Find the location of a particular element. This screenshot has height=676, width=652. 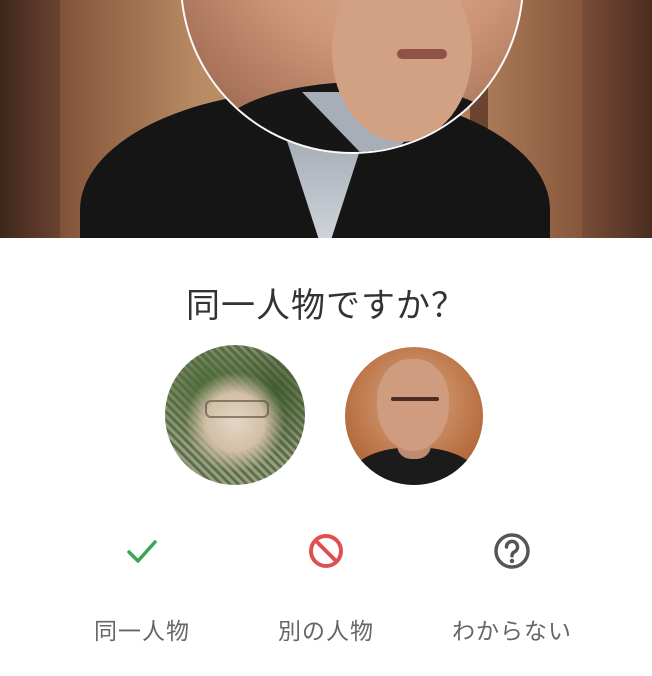

check-icon is located at coordinates (142, 551).